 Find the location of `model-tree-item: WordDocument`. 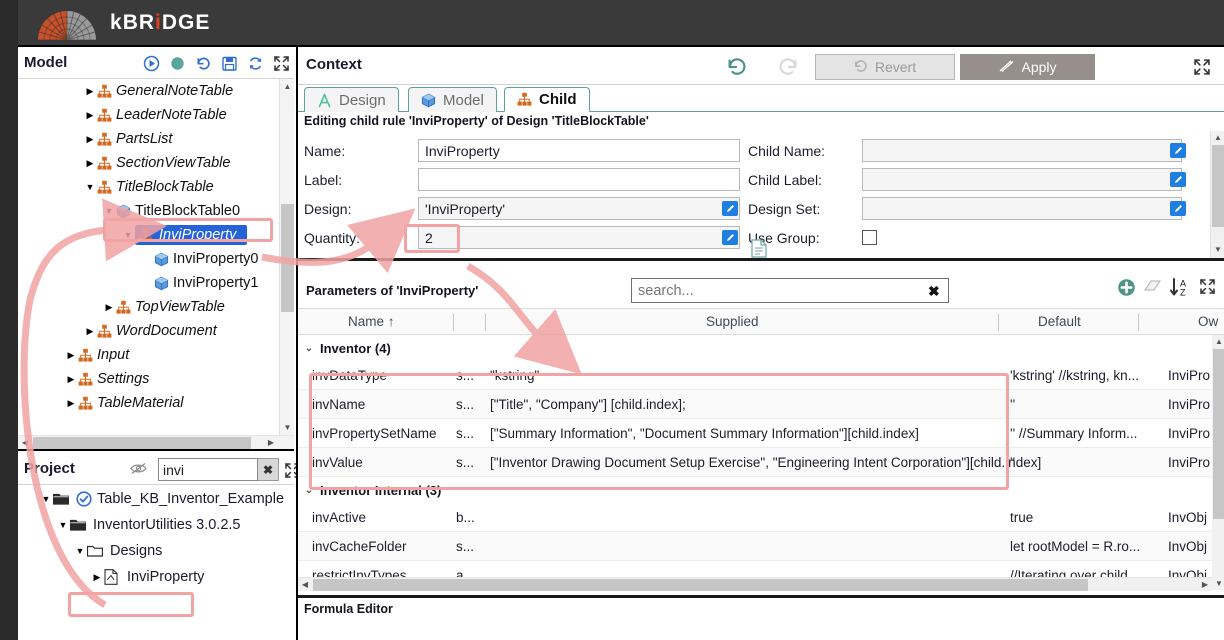

model-tree-item: WordDocument is located at coordinates (156, 331).